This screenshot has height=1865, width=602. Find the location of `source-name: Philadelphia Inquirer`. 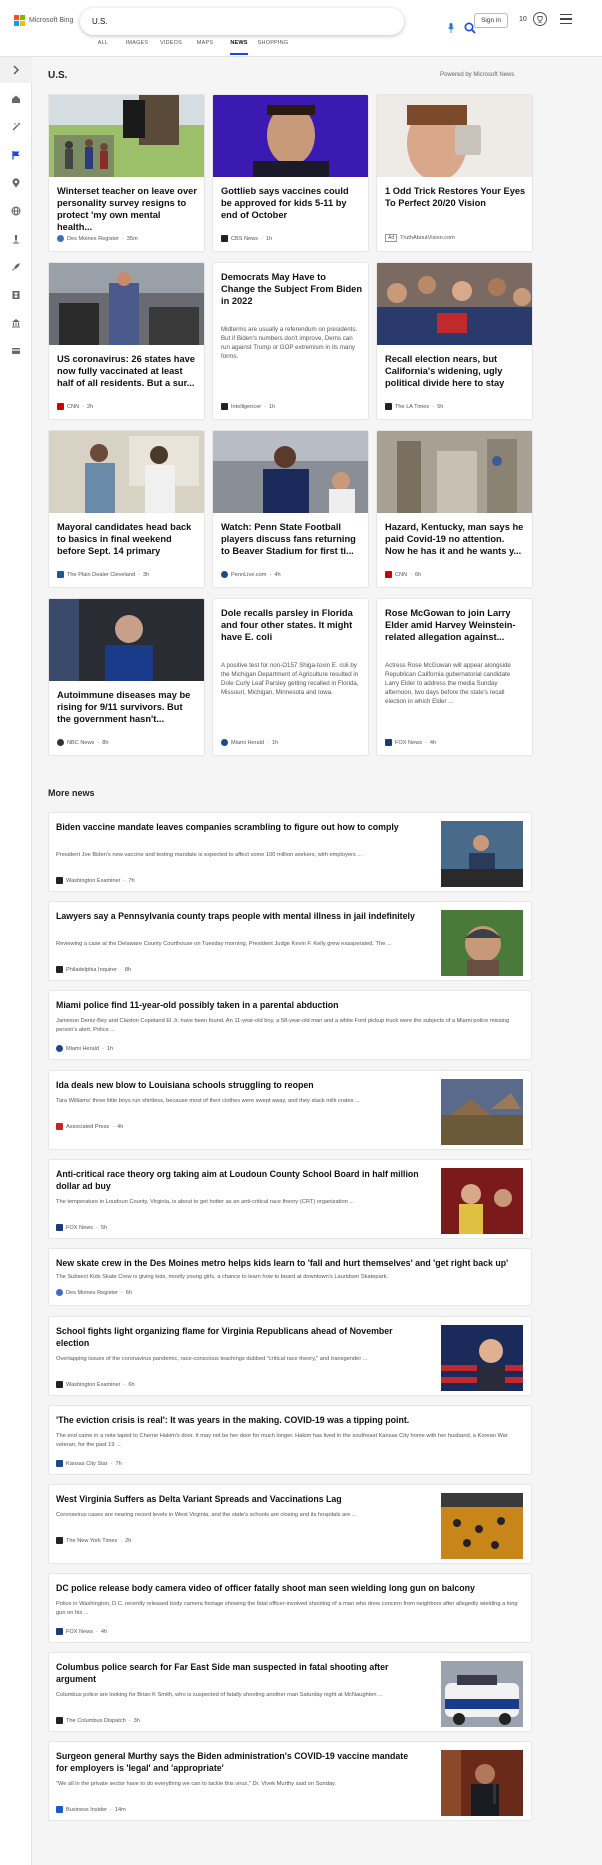

source-name: Philadelphia Inquirer is located at coordinates (91, 969).